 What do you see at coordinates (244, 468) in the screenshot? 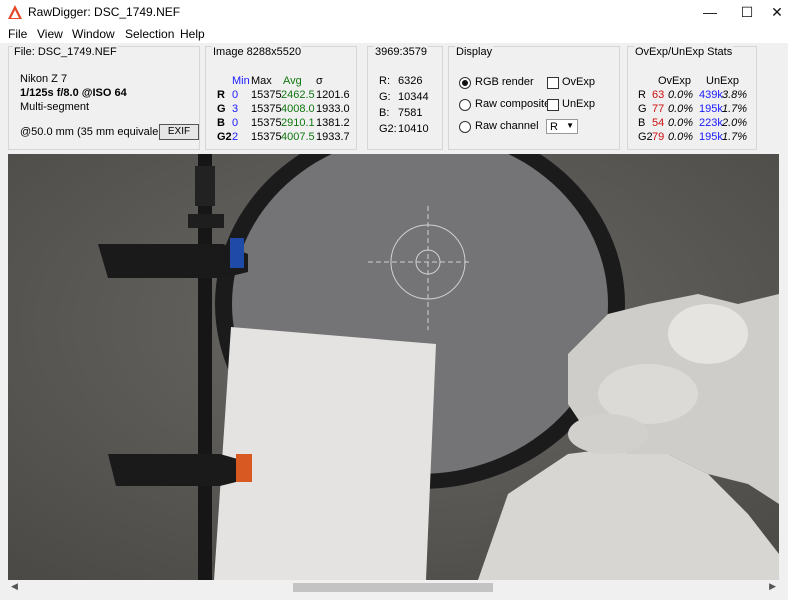
I see `orange-clamp-tip` at bounding box center [244, 468].